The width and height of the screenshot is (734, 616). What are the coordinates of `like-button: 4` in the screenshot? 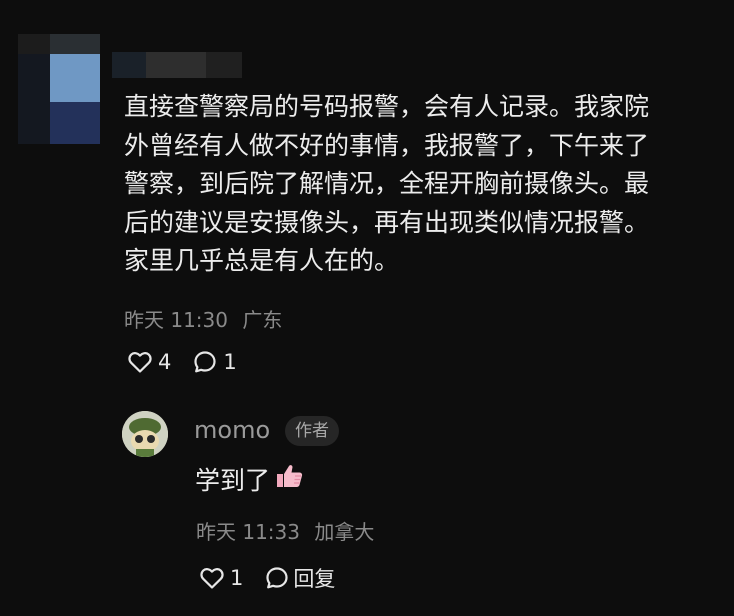 It's located at (149, 362).